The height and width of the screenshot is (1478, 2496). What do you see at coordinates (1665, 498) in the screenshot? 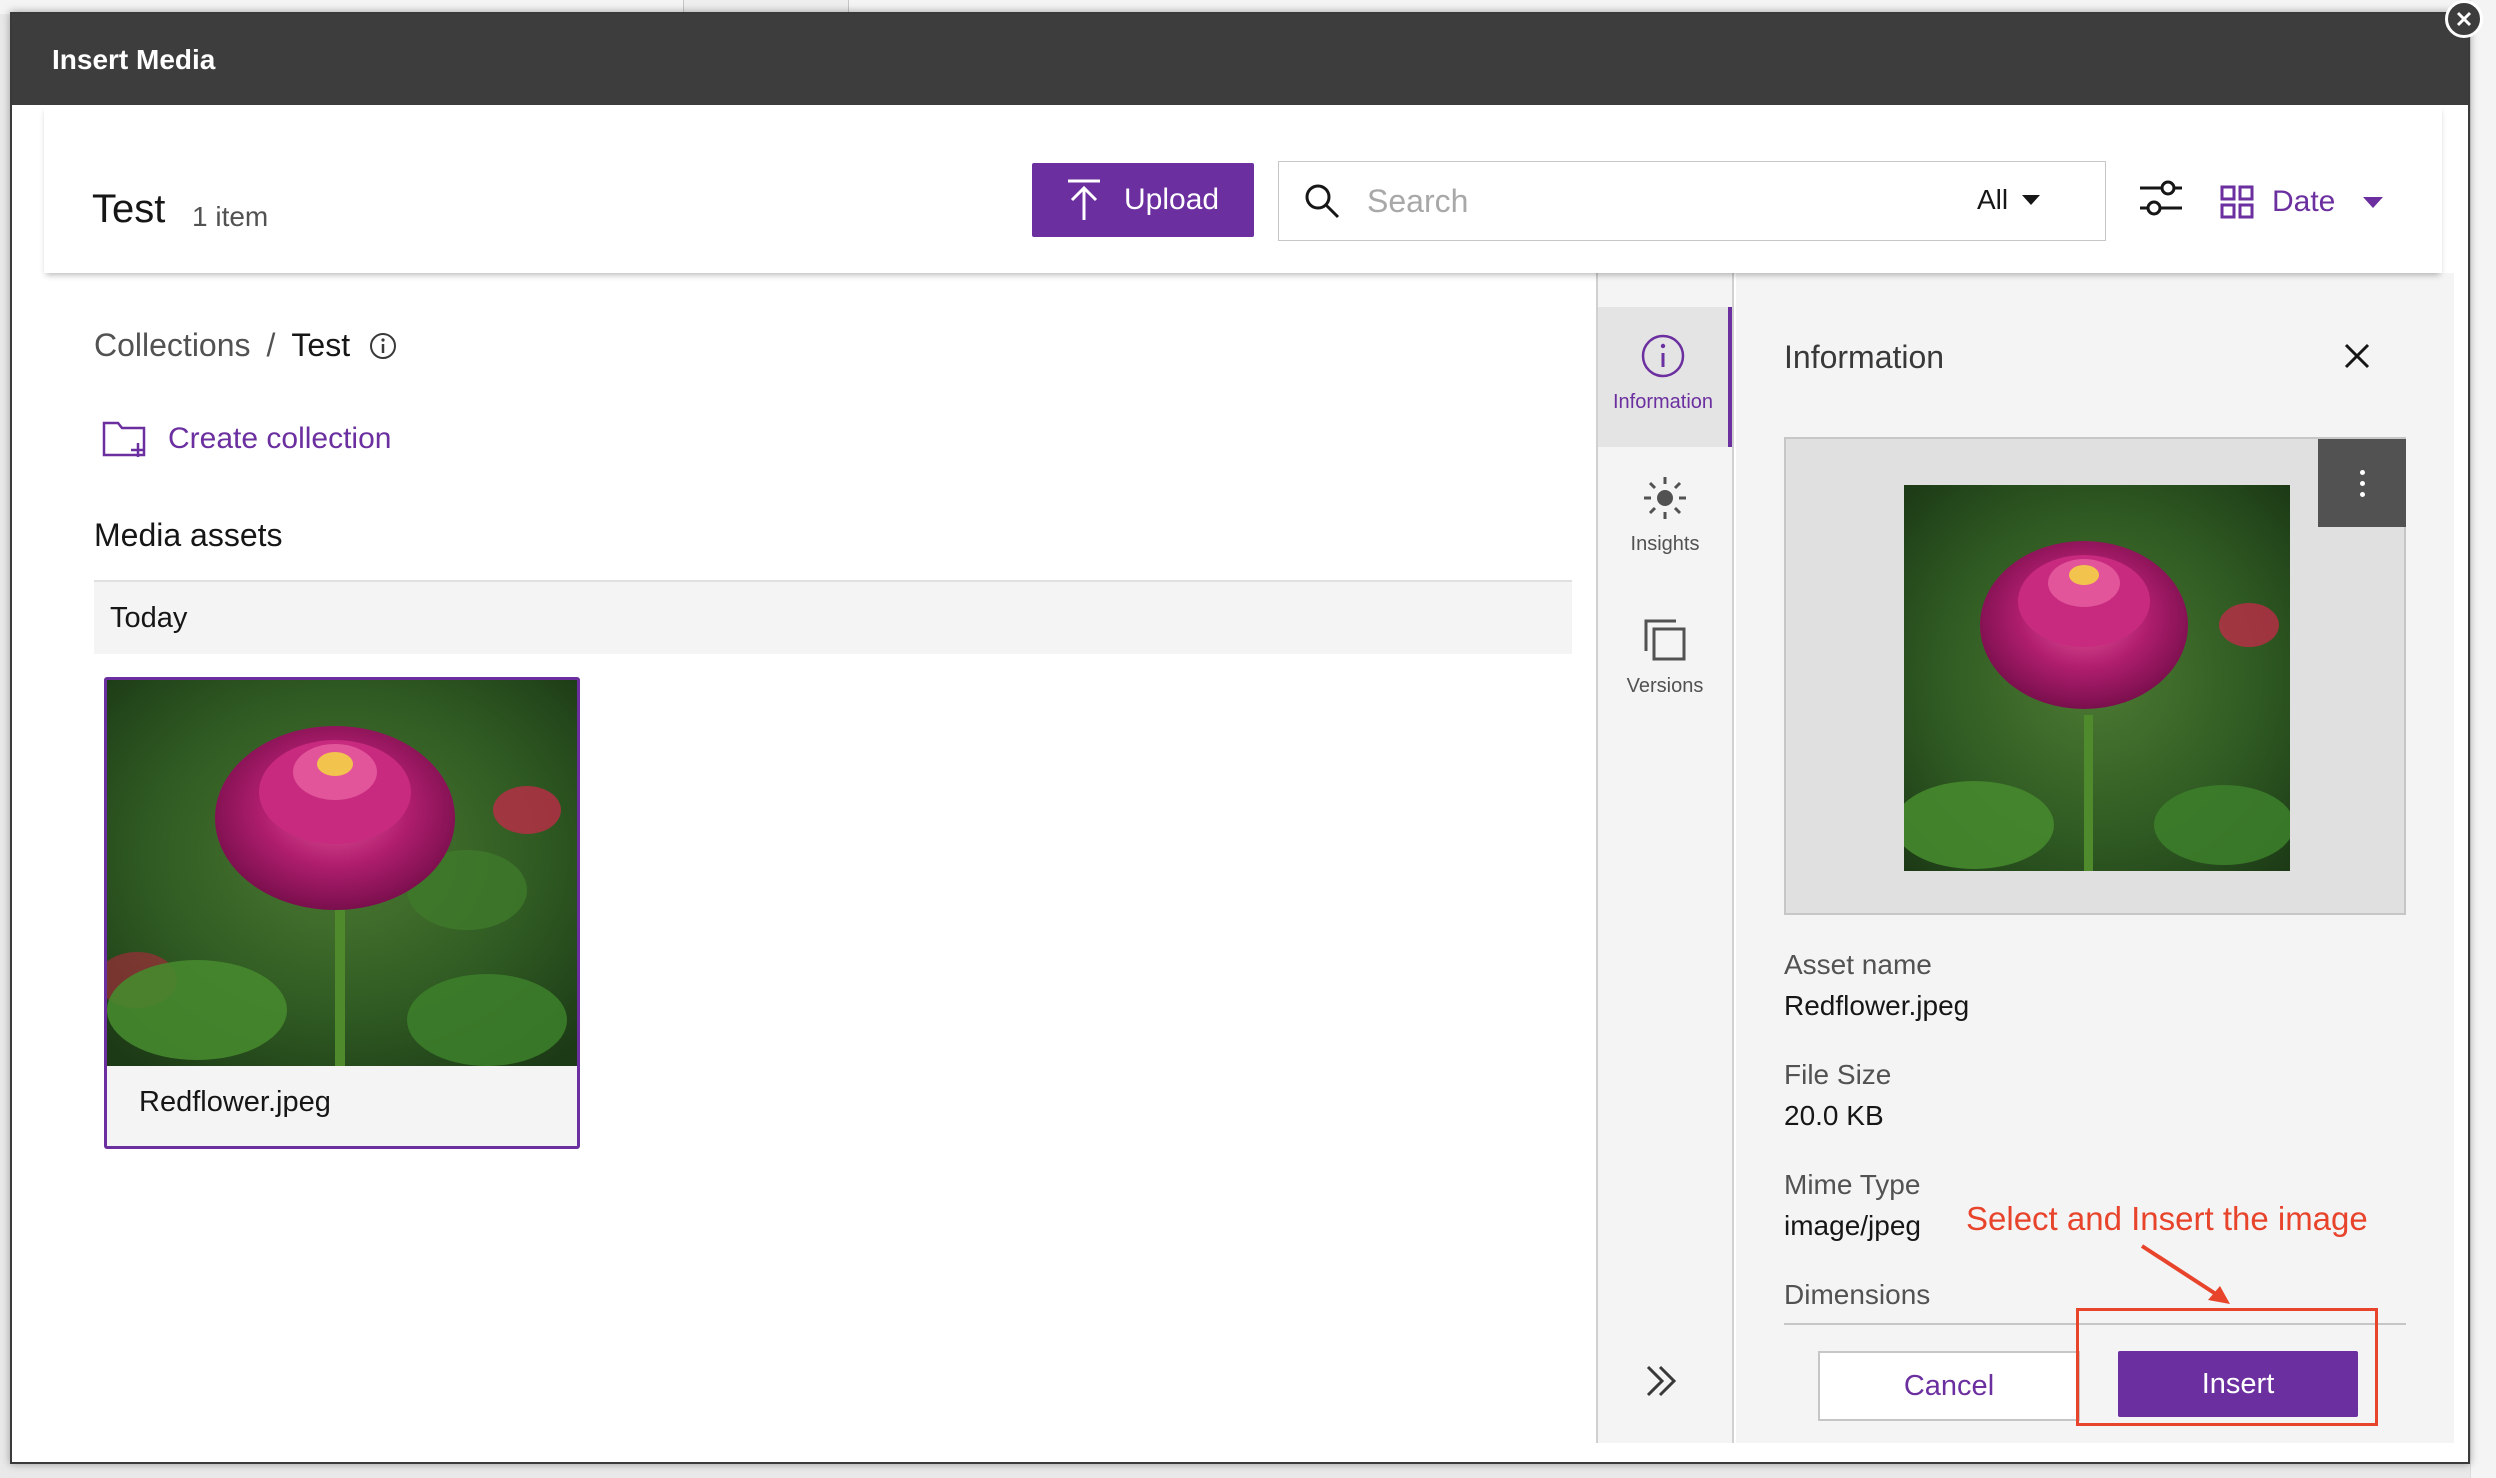
I see `sun-icon` at bounding box center [1665, 498].